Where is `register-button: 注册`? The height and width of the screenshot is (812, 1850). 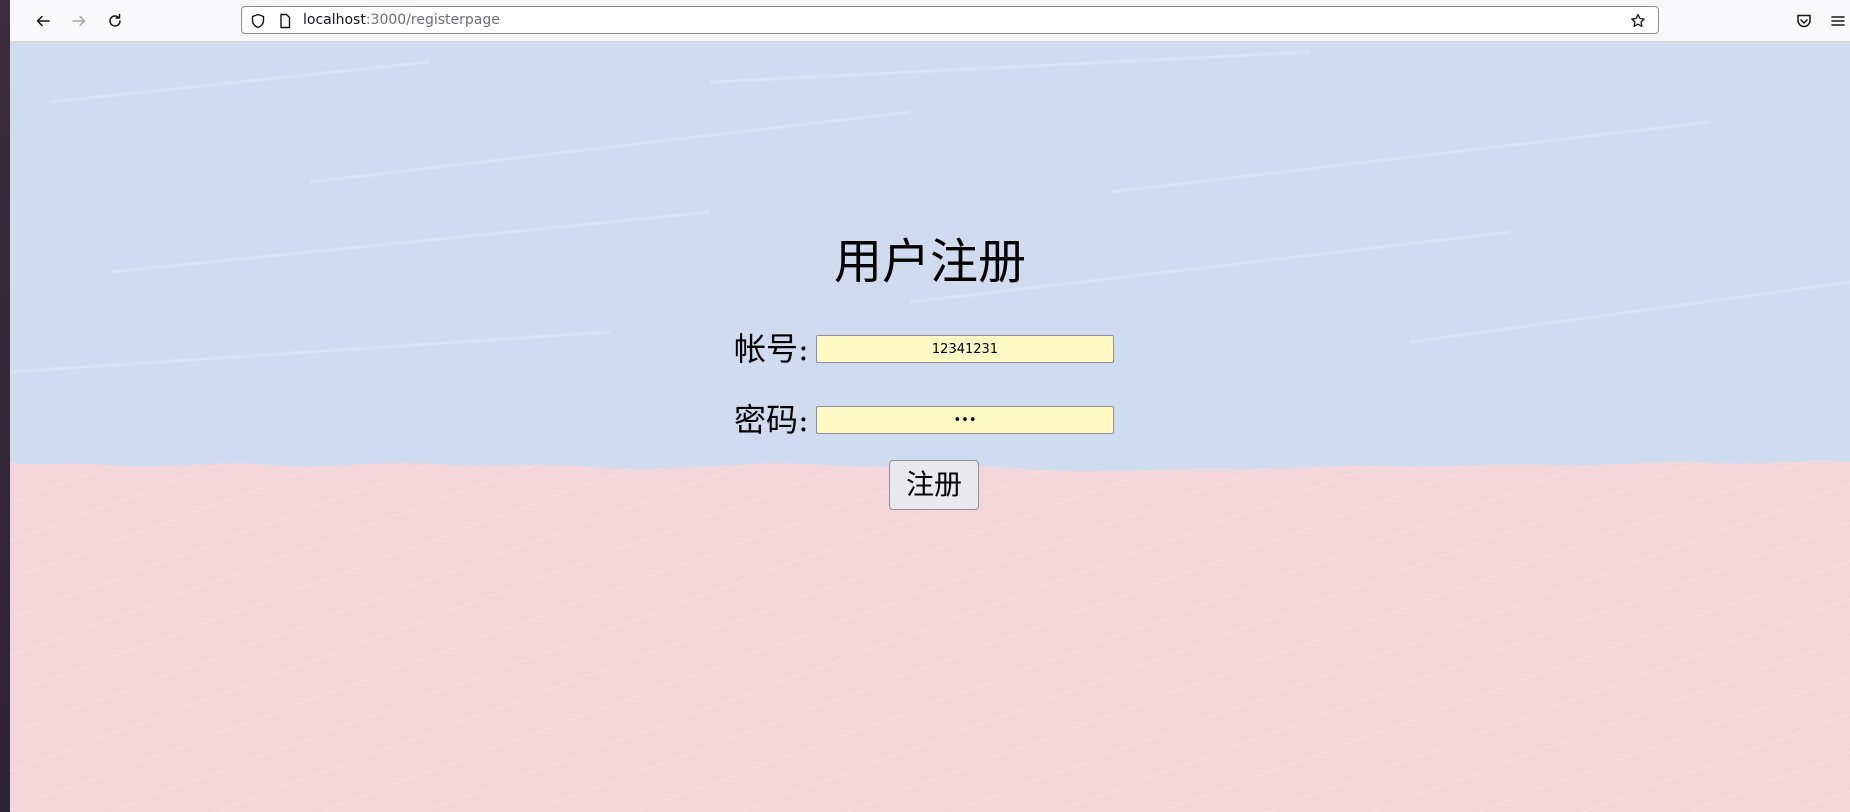 register-button: 注册 is located at coordinates (934, 485).